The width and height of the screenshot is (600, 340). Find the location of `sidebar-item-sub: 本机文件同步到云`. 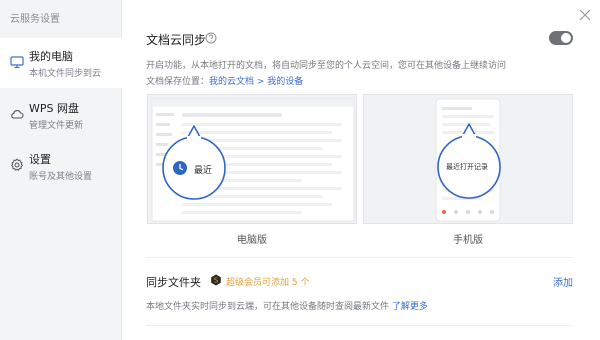

sidebar-item-sub: 本机文件同步到云 is located at coordinates (65, 74).